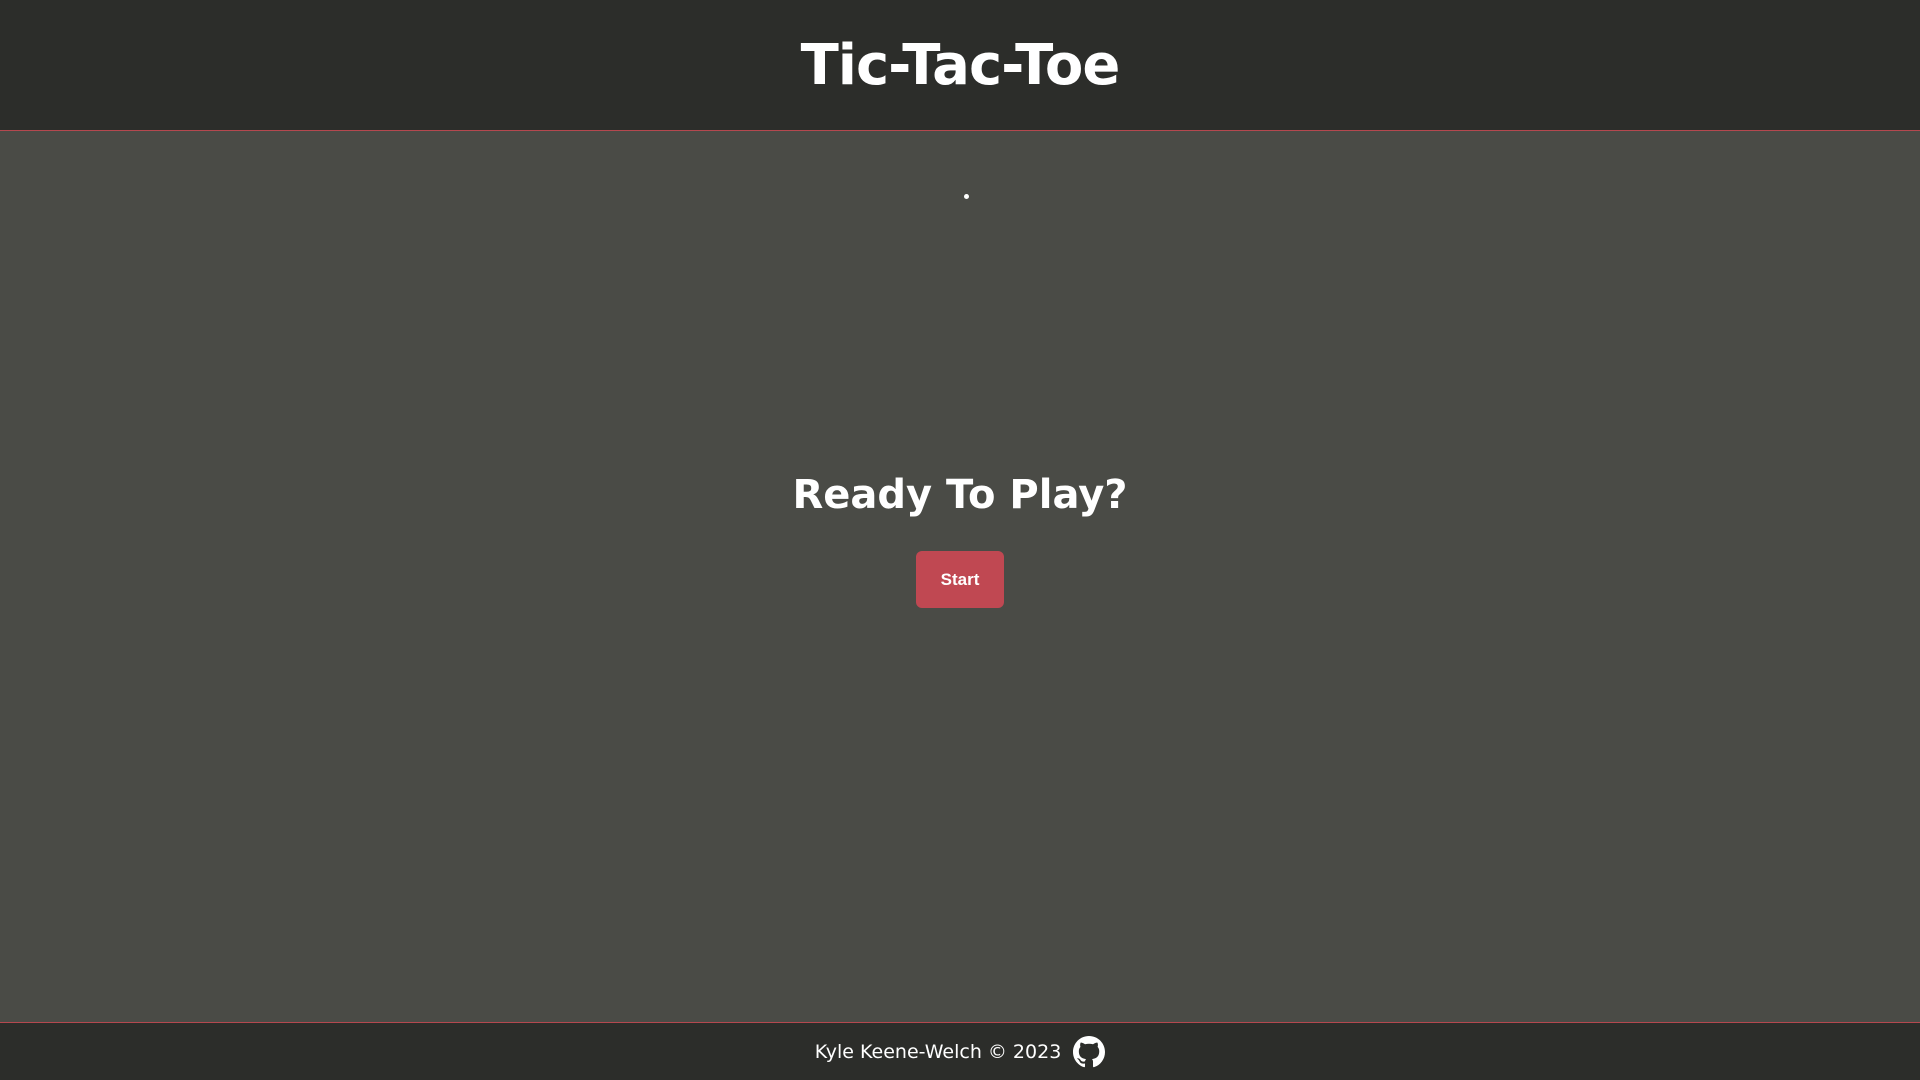 The height and width of the screenshot is (1080, 1920). I want to click on site-footer: Kyle Keene-Welch © 2023, so click(960, 1051).